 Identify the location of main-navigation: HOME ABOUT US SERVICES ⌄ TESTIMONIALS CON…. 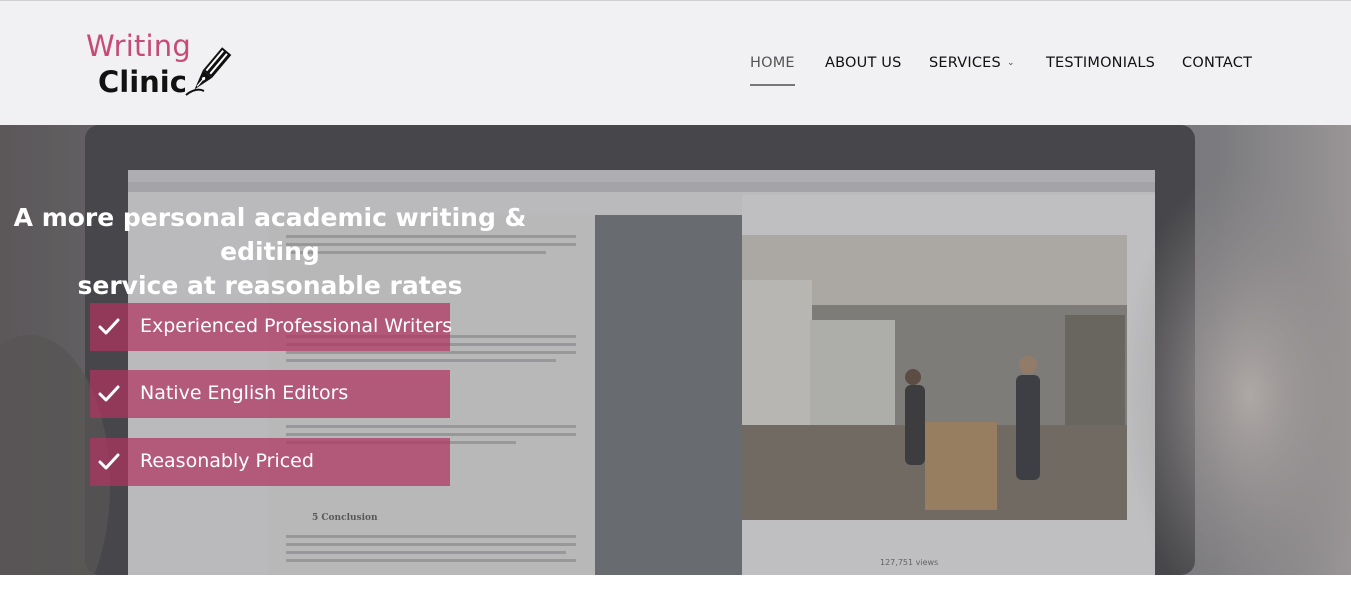
(675, 71).